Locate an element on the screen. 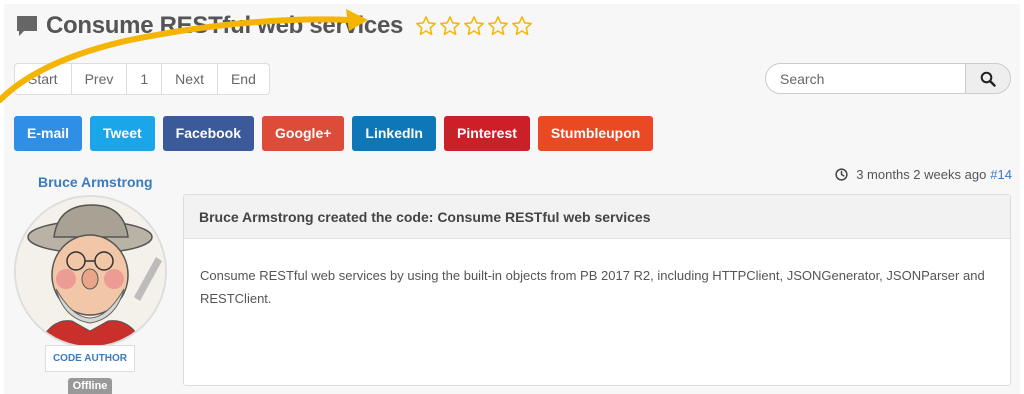  share-linkedin-button: LinkedIn is located at coordinates (394, 133).